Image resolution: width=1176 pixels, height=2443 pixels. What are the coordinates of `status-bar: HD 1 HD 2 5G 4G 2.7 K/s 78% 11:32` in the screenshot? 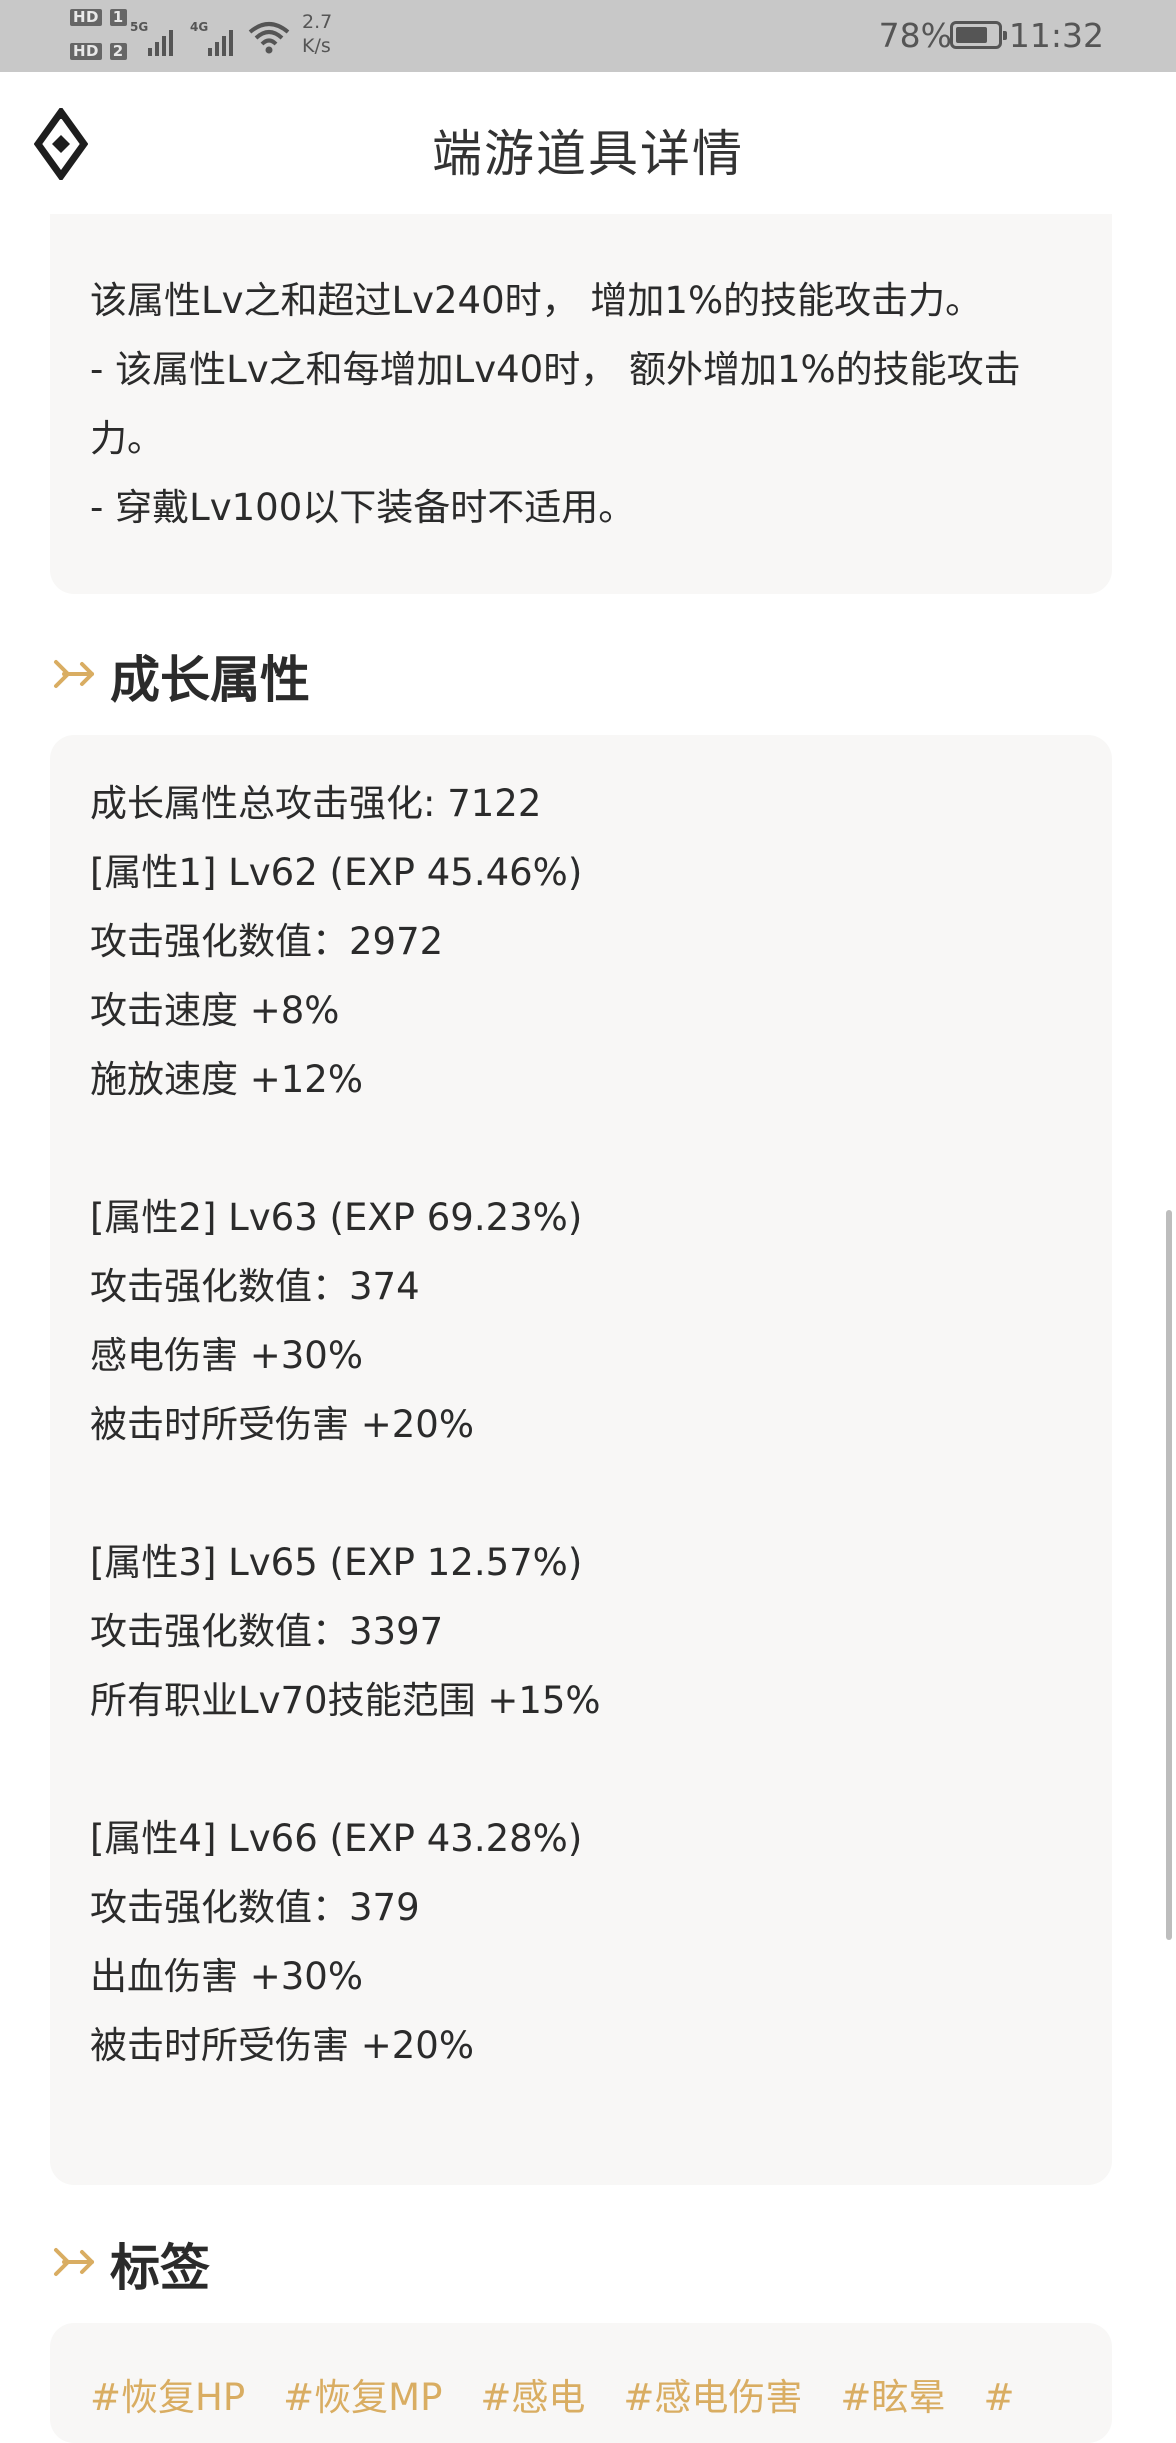 It's located at (588, 36).